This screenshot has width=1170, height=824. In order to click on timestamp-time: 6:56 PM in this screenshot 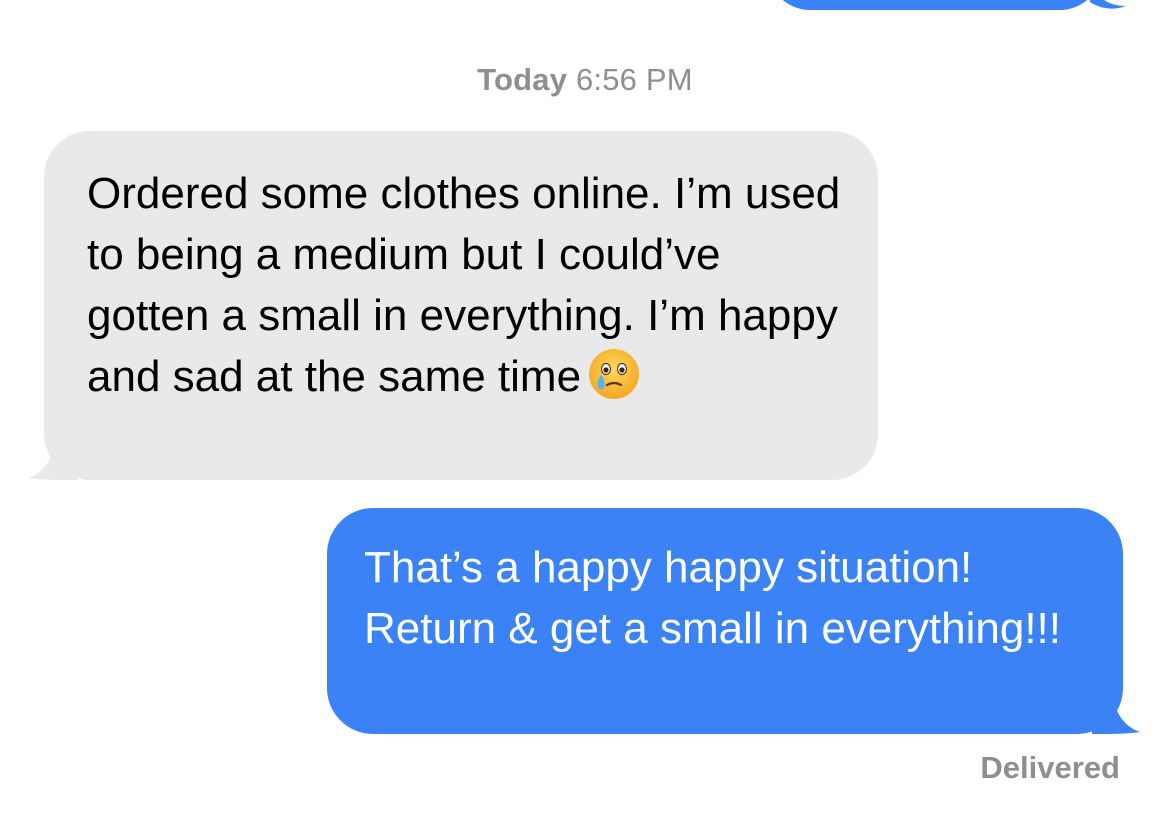, I will do `click(634, 79)`.